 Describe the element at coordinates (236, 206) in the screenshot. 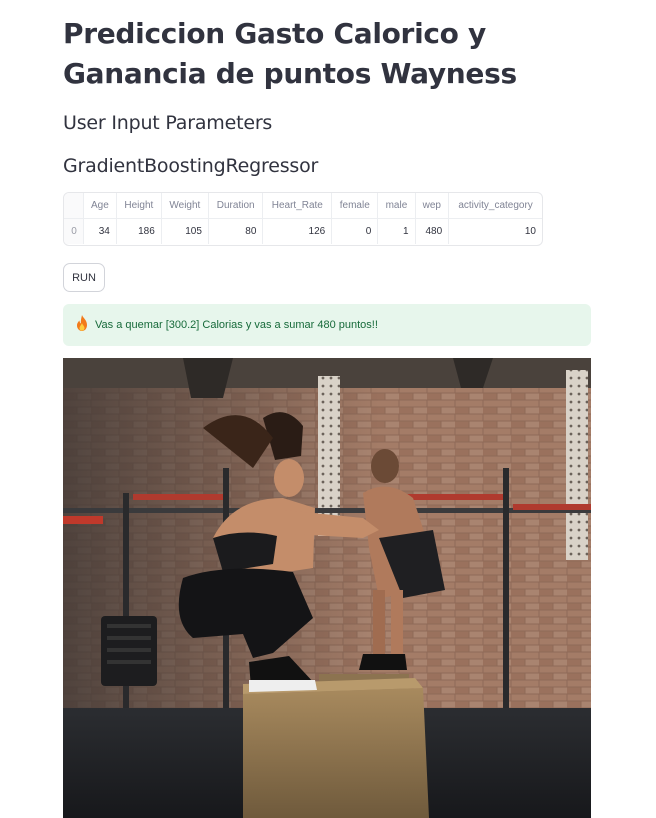

I see `table-header-duration: Duration` at that location.